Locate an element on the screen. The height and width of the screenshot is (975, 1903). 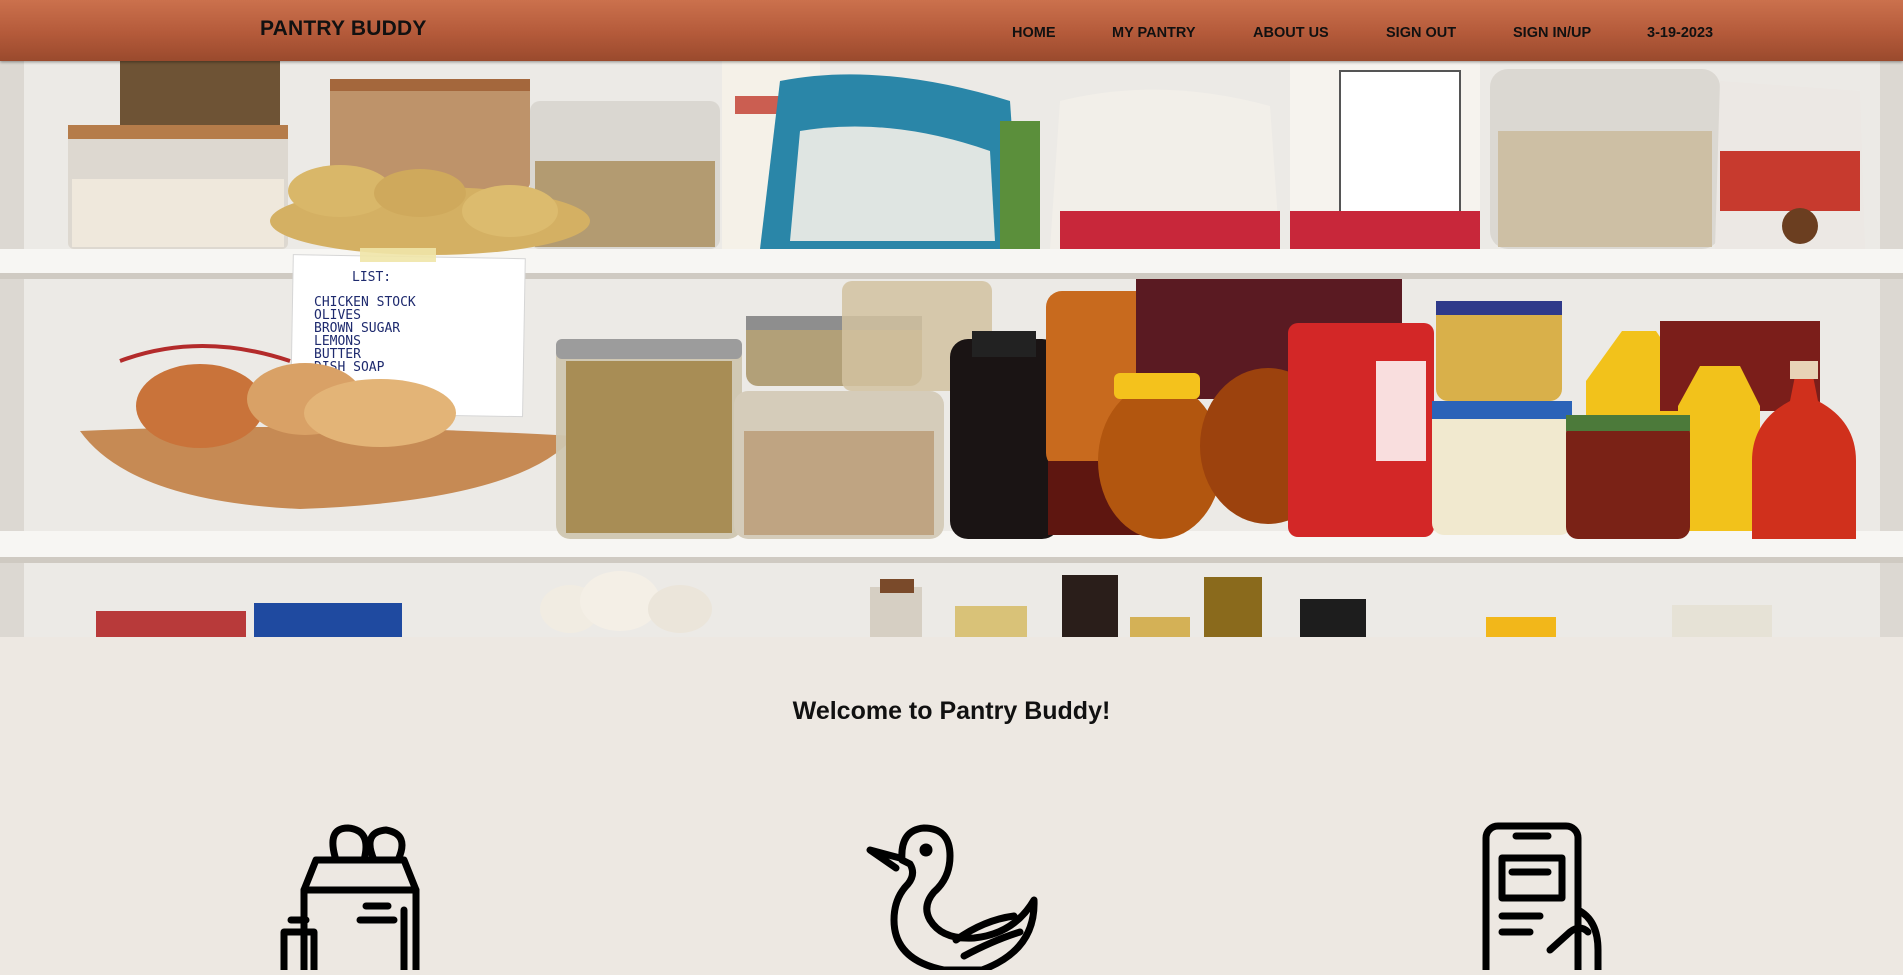
duck-icon is located at coordinates (954, 897).